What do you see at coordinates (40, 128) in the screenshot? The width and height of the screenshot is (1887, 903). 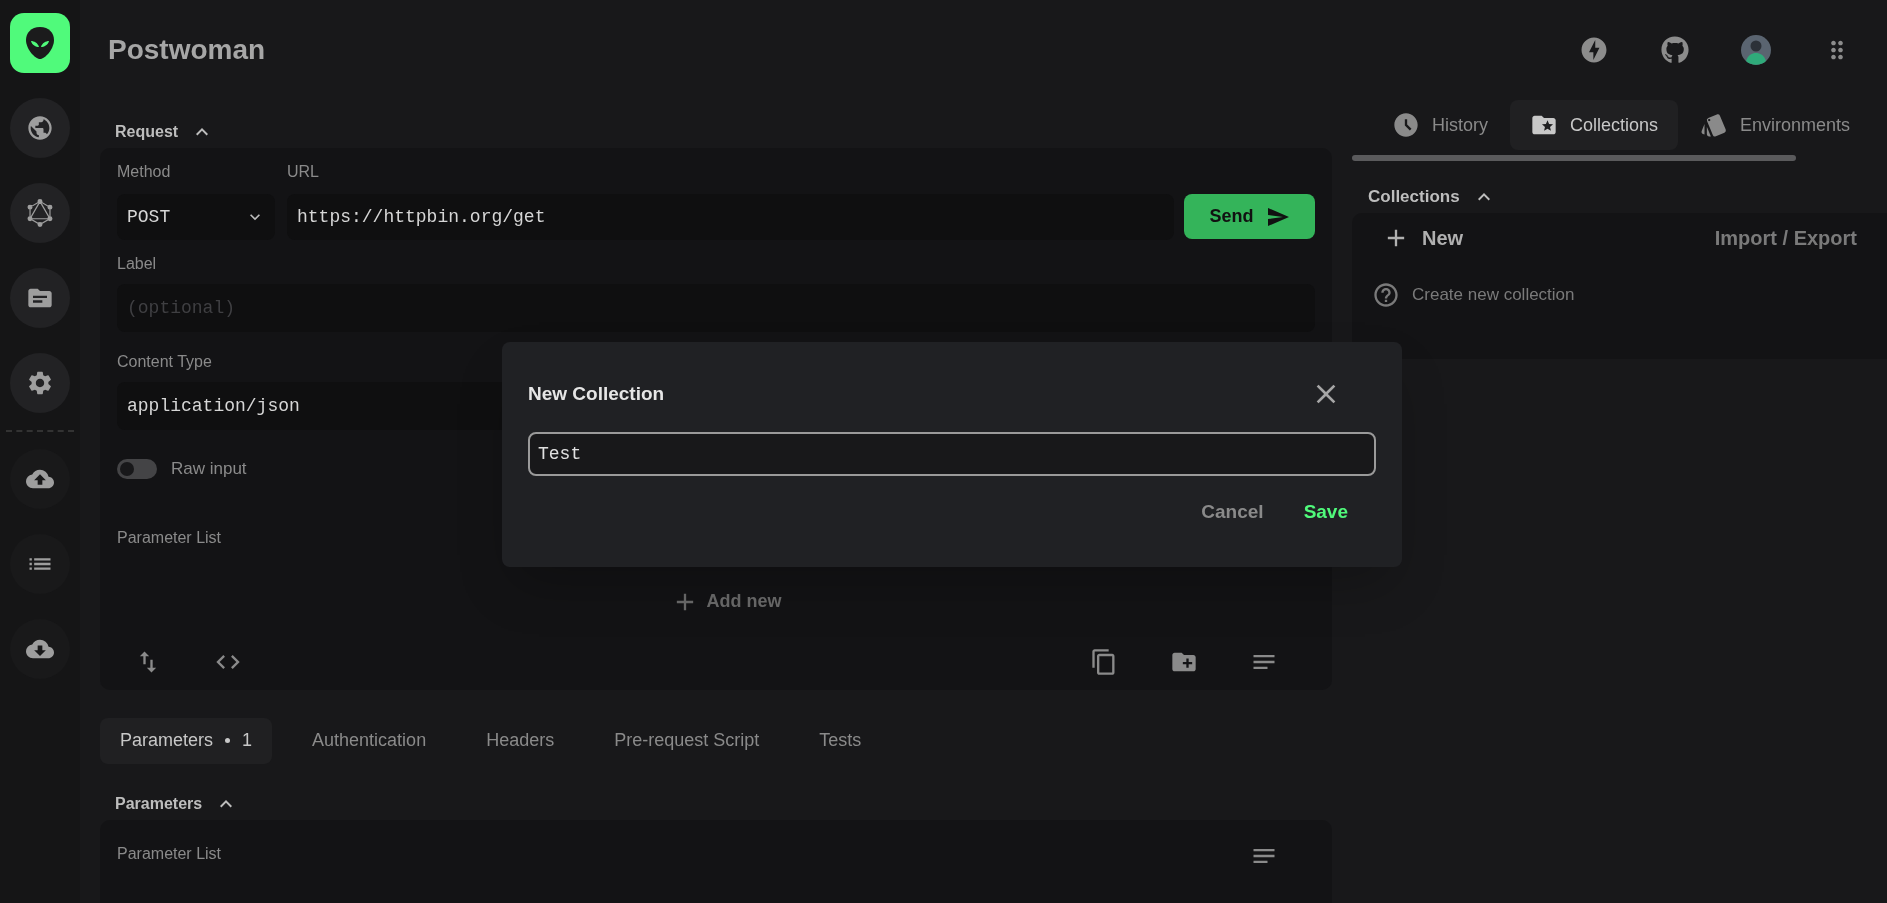 I see `globe-icon` at bounding box center [40, 128].